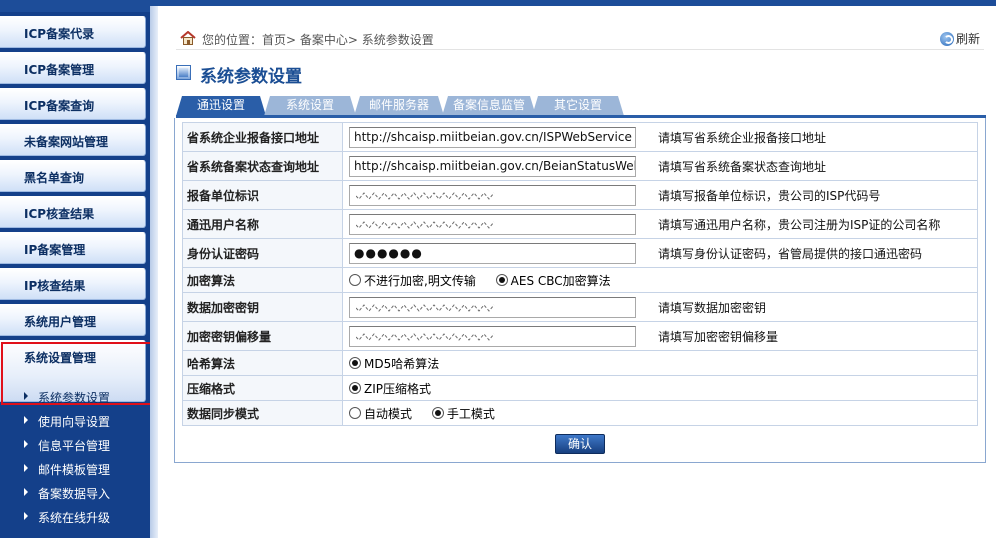  What do you see at coordinates (470, 413) in the screenshot?
I see `radio-label: 手工模式` at bounding box center [470, 413].